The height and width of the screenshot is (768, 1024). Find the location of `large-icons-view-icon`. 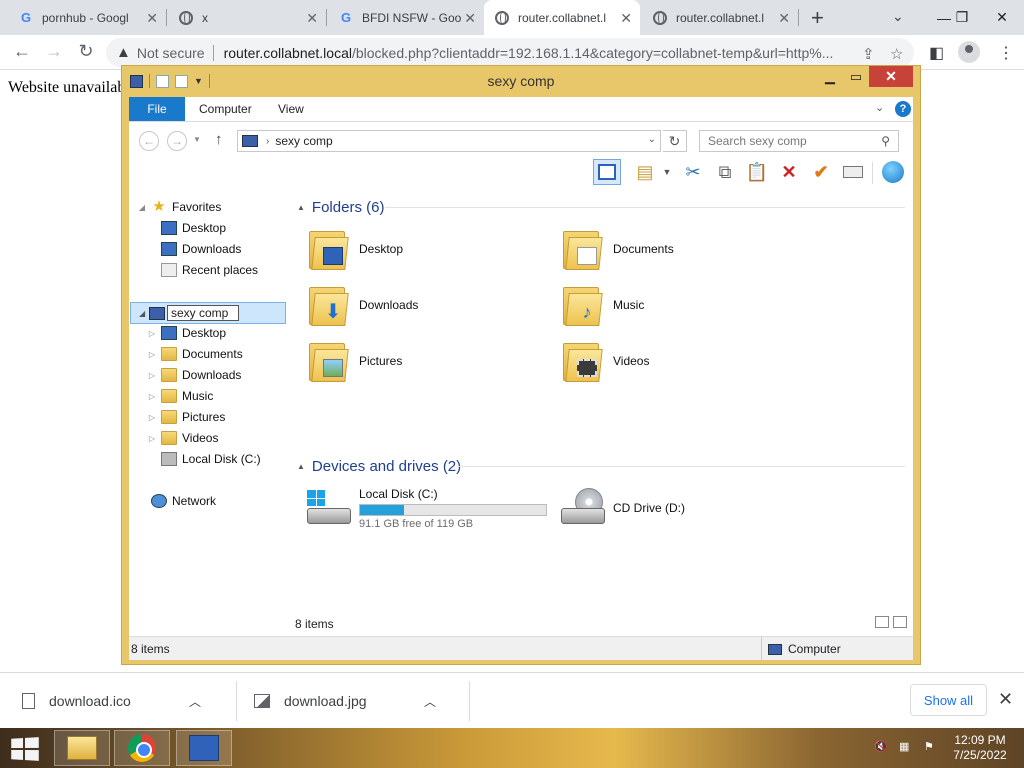

large-icons-view-icon is located at coordinates (900, 622).